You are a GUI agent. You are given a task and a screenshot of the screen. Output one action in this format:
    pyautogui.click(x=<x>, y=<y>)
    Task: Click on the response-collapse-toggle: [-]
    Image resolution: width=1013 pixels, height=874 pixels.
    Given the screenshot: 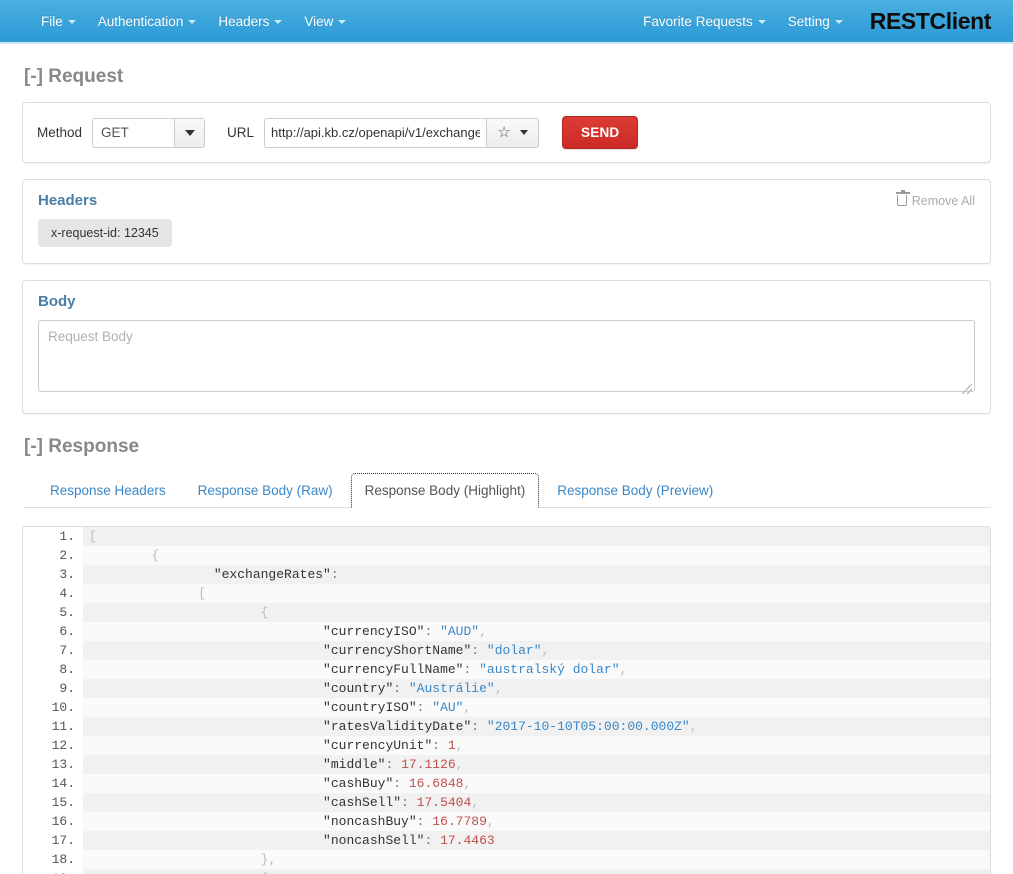 What is the action you would take?
    pyautogui.click(x=33, y=446)
    